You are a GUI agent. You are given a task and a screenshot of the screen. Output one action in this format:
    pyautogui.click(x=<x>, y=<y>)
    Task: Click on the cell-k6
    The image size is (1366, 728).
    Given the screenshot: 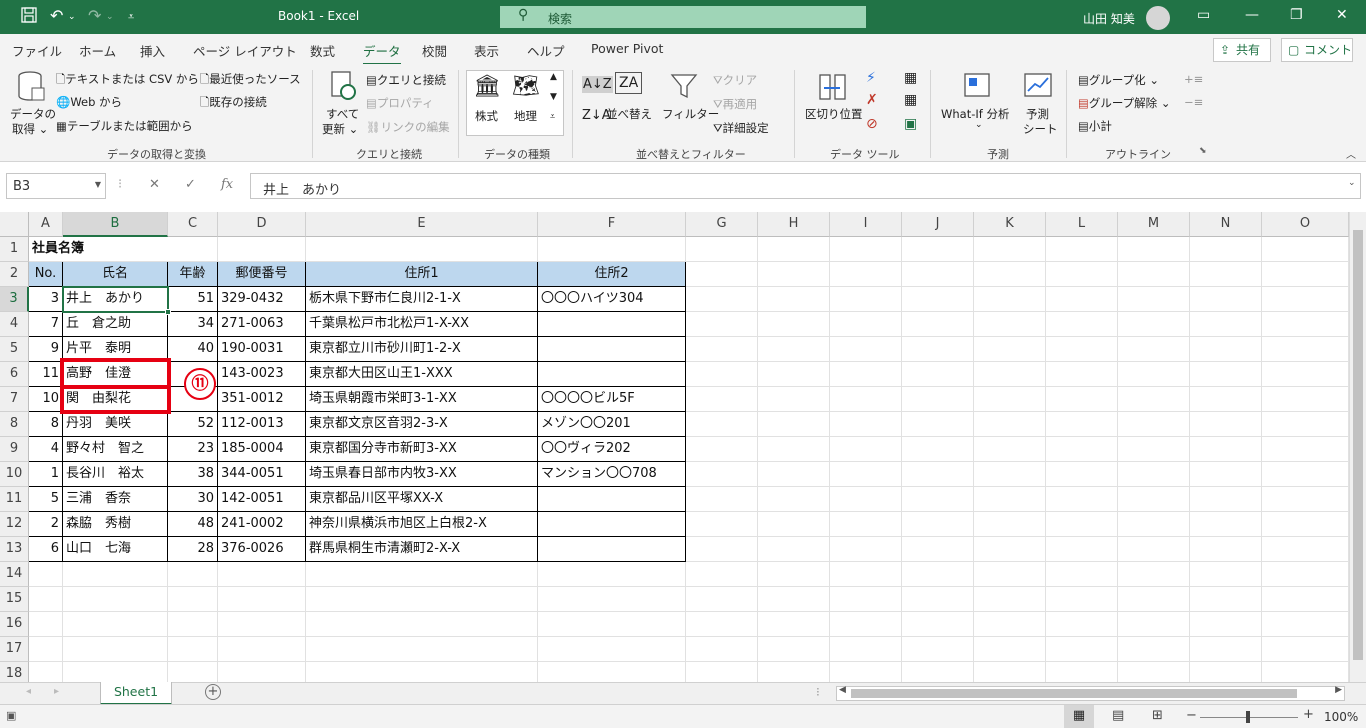 What is the action you would take?
    pyautogui.click(x=1010, y=374)
    